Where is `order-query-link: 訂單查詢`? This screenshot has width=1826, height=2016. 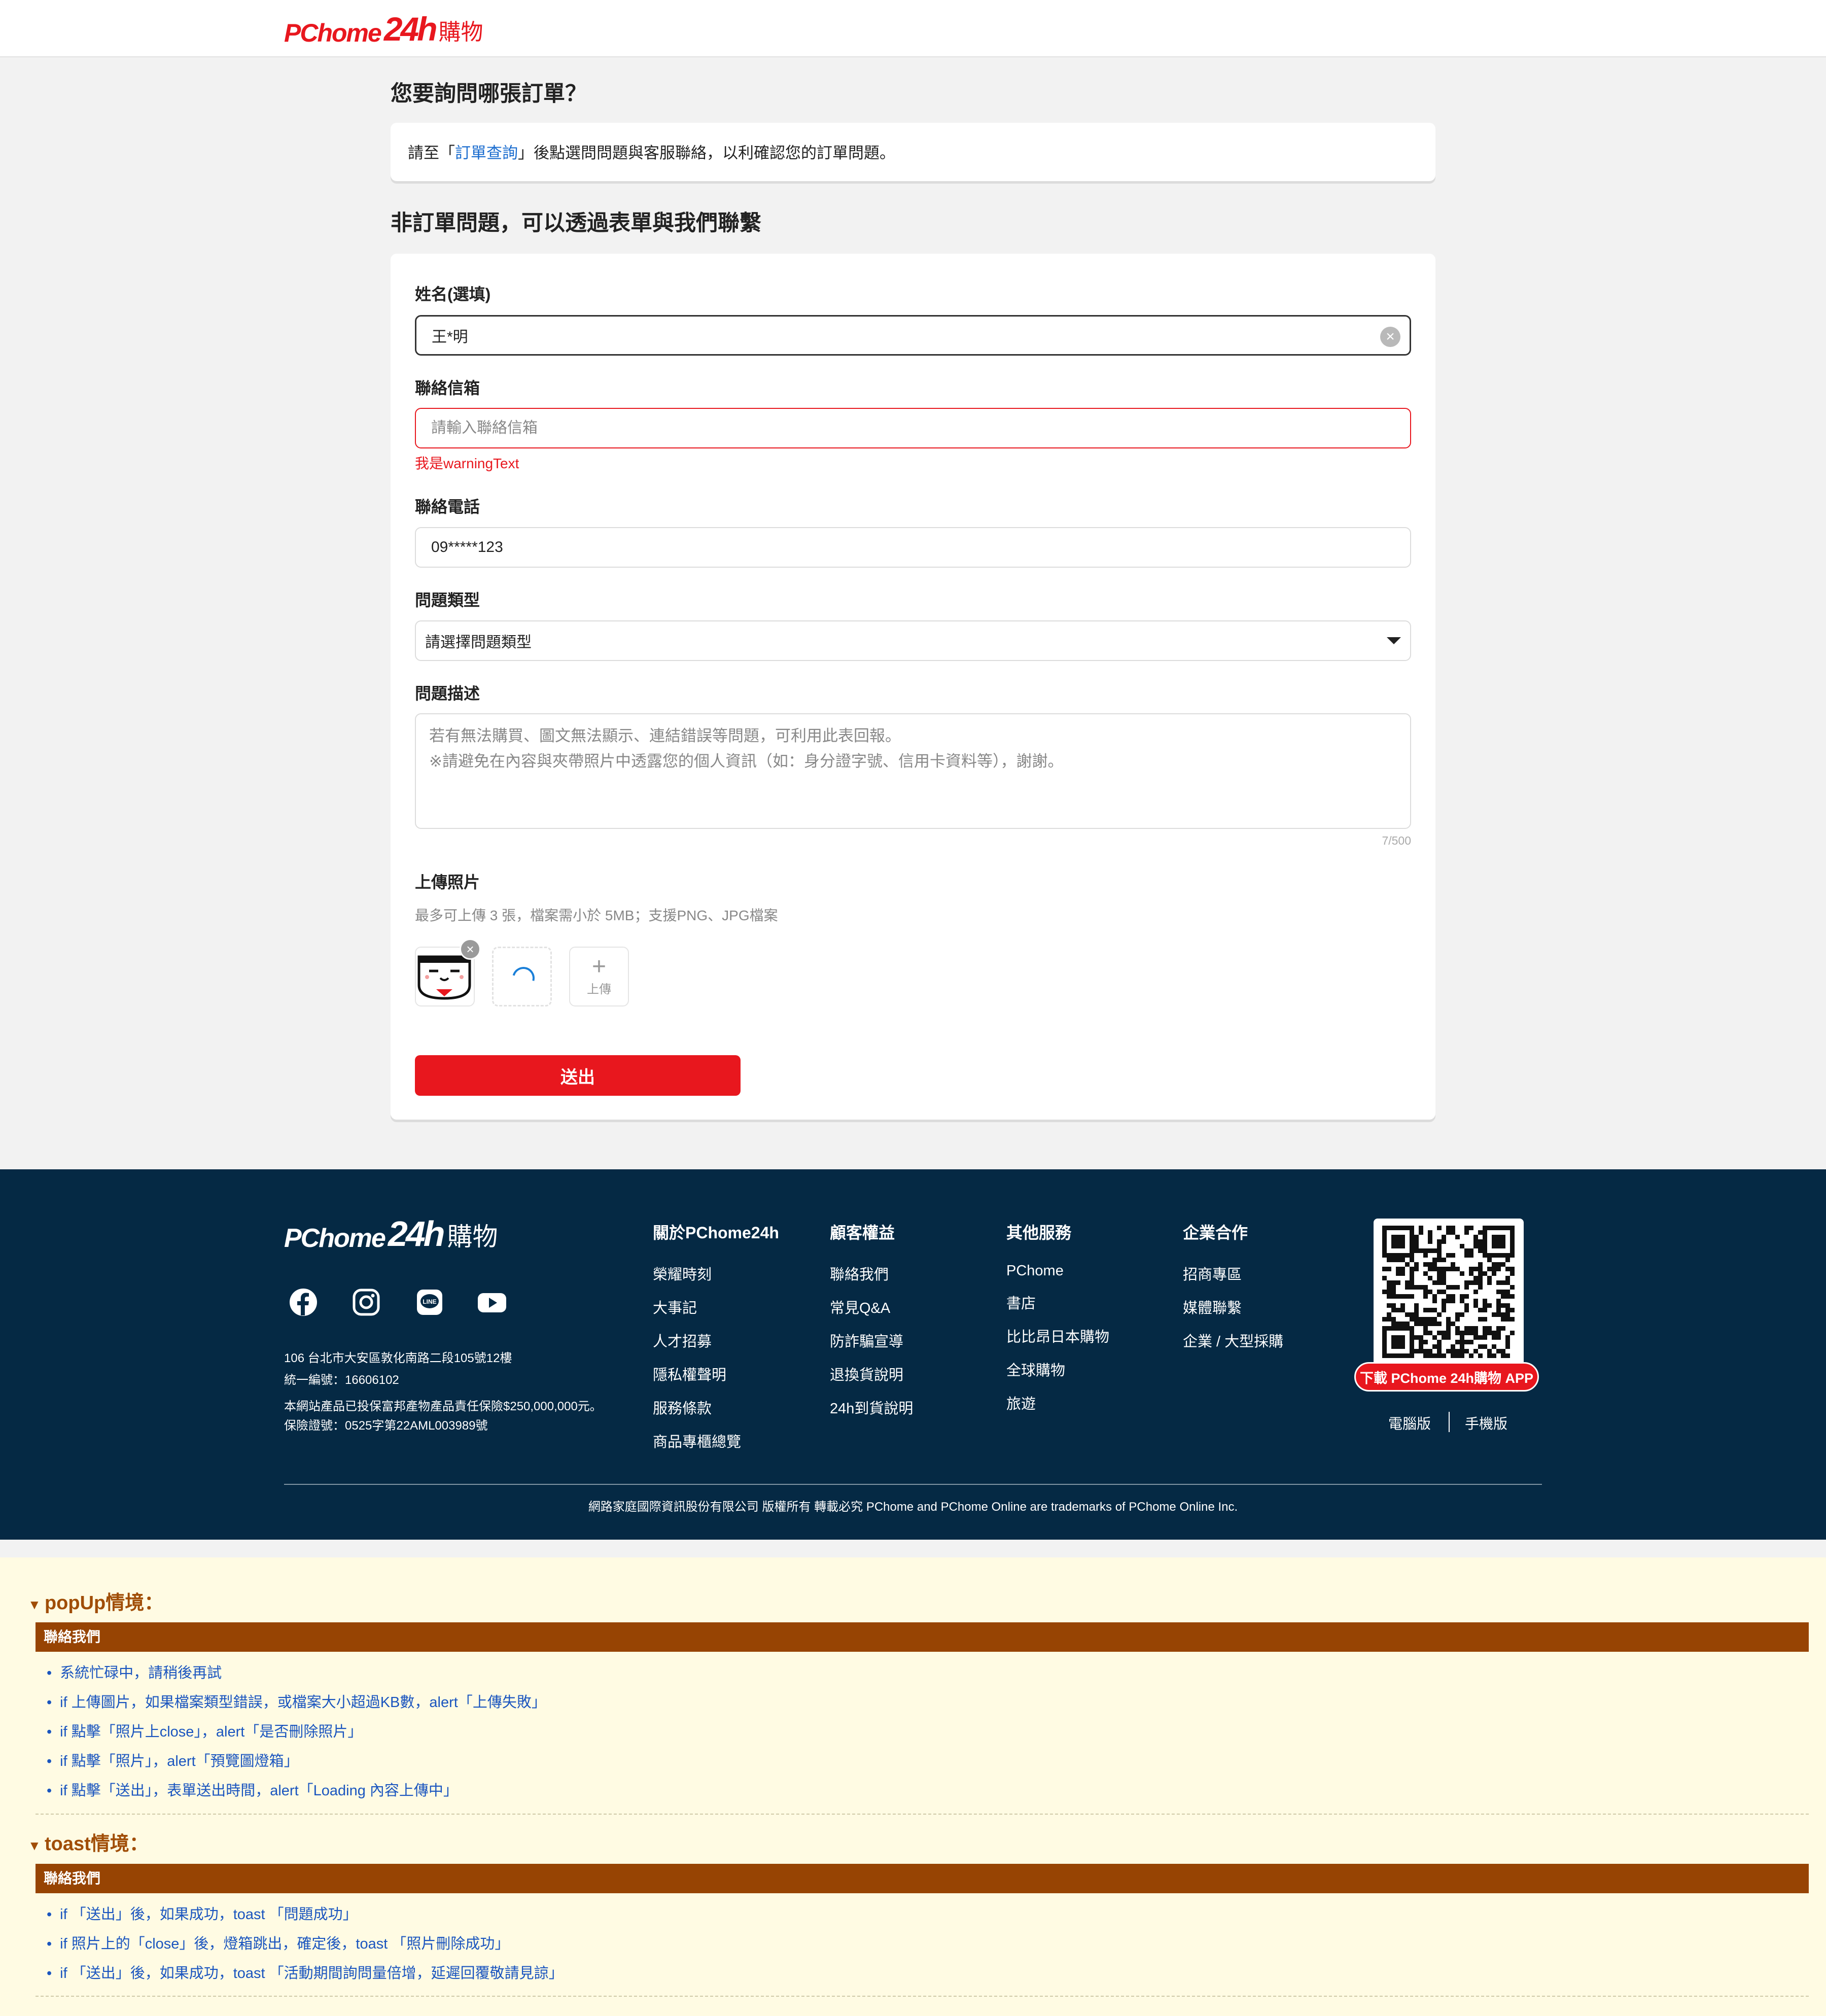
order-query-link: 訂單查詢 is located at coordinates (487, 153).